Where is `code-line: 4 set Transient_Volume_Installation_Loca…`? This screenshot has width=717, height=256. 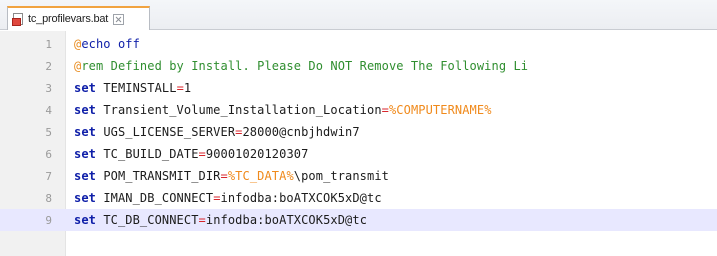
code-line: 4 set Transient_Volume_Installation_Loca… is located at coordinates (358, 110).